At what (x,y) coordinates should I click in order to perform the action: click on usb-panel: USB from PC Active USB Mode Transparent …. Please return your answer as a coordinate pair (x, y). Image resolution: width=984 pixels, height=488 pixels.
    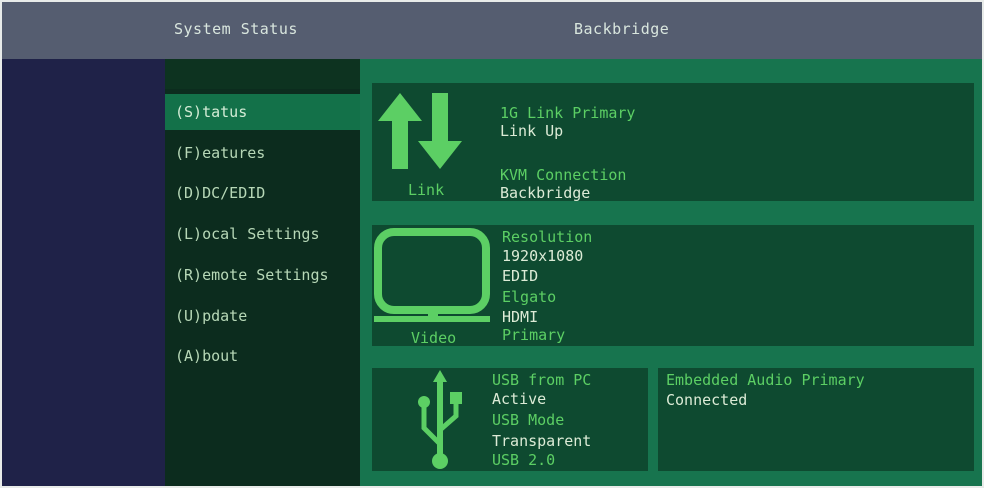
    Looking at the image, I should click on (510, 419).